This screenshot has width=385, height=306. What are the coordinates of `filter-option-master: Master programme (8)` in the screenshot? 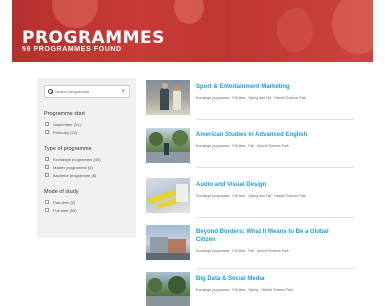 It's located at (87, 167).